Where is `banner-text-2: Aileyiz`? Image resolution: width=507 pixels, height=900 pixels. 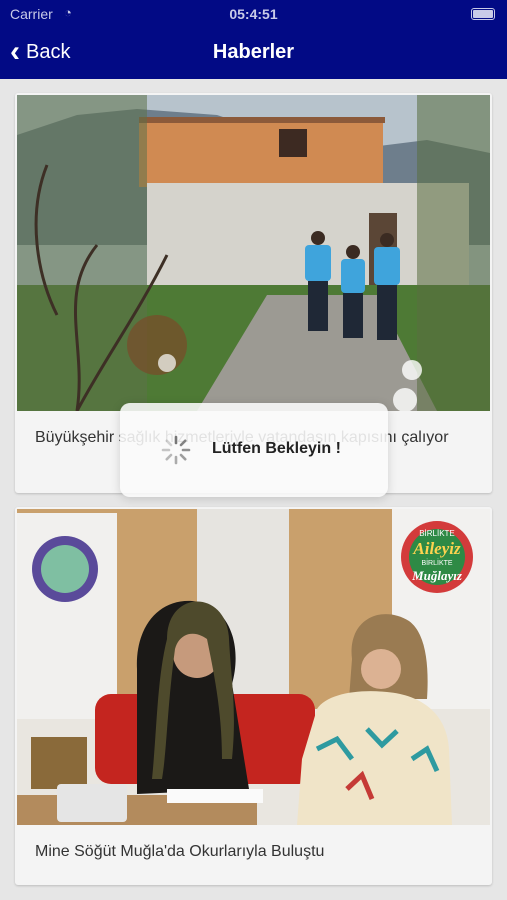 banner-text-2: Aileyiz is located at coordinates (436, 548).